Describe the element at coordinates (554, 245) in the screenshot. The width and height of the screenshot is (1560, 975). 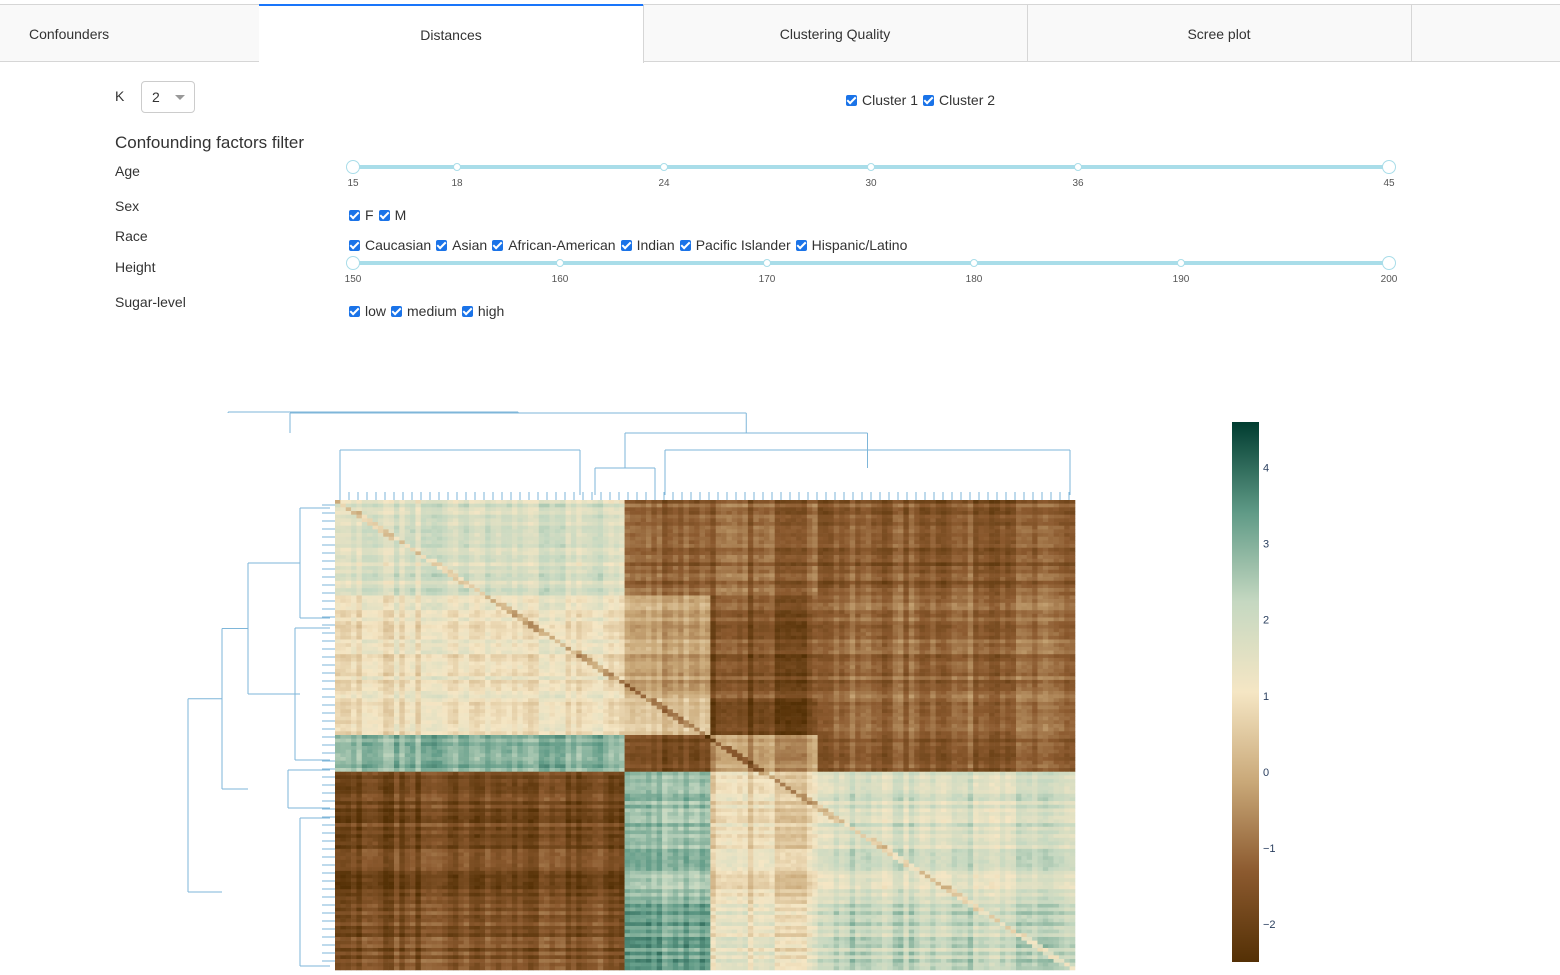
I see `race-african-american-checkbox: African-American` at that location.